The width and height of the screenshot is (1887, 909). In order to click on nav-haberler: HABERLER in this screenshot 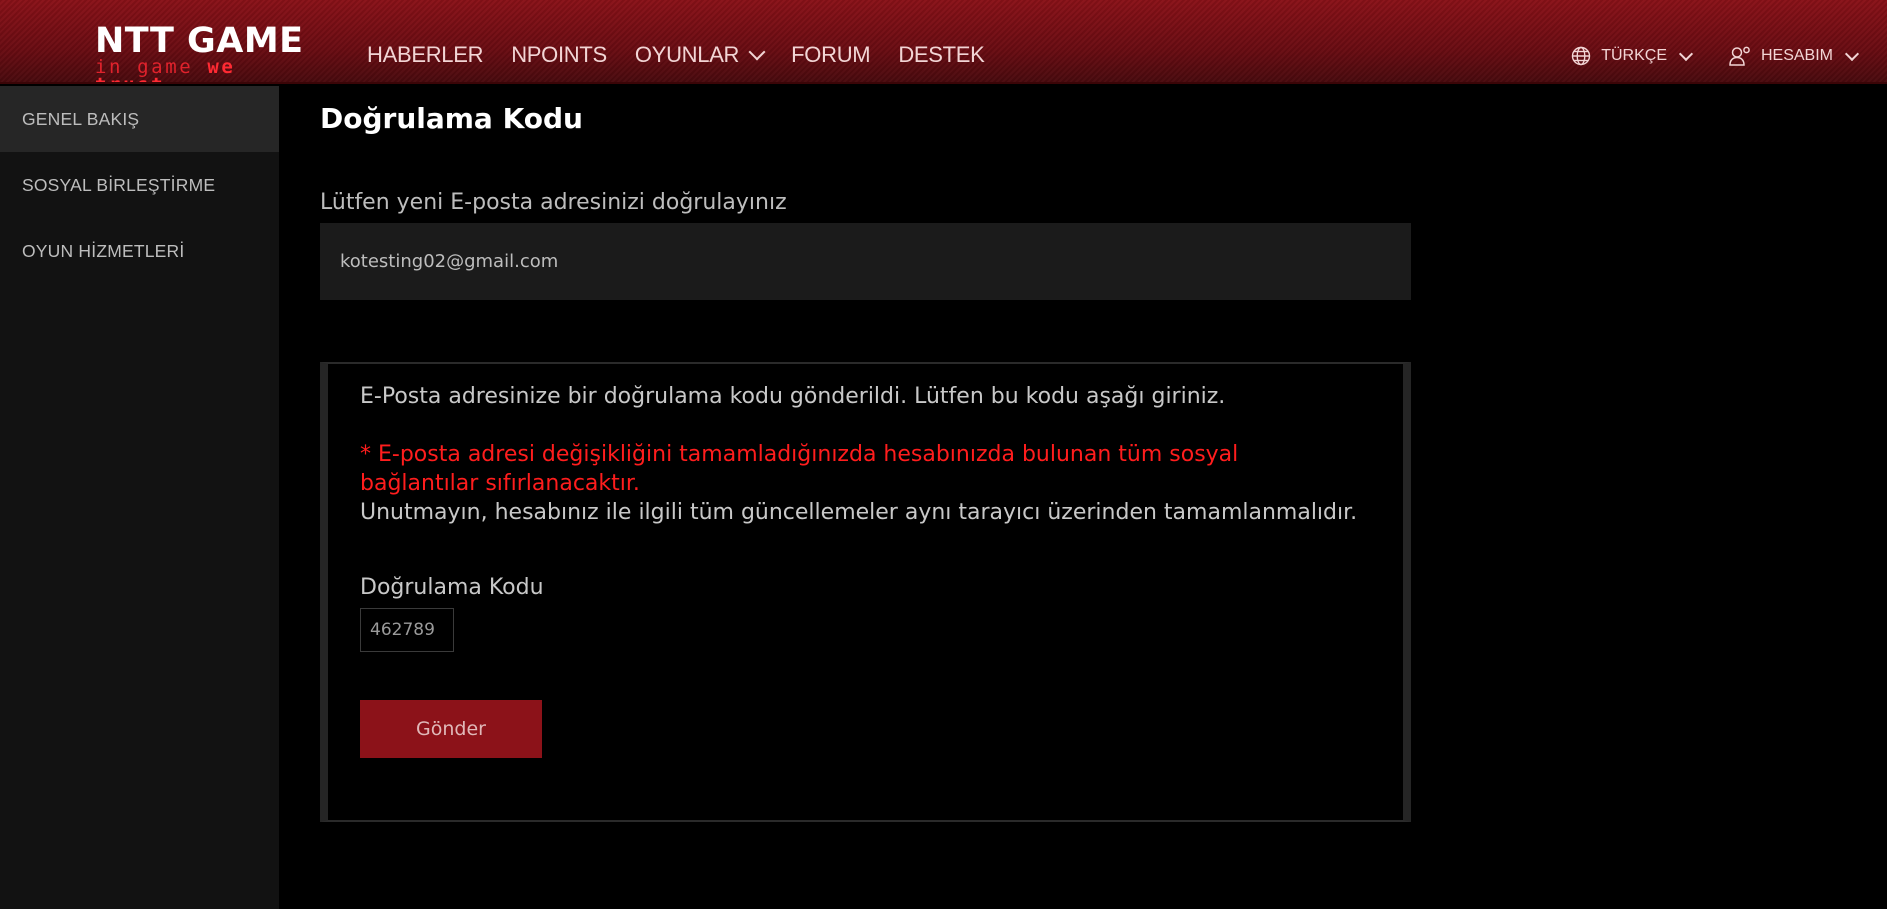, I will do `click(425, 55)`.